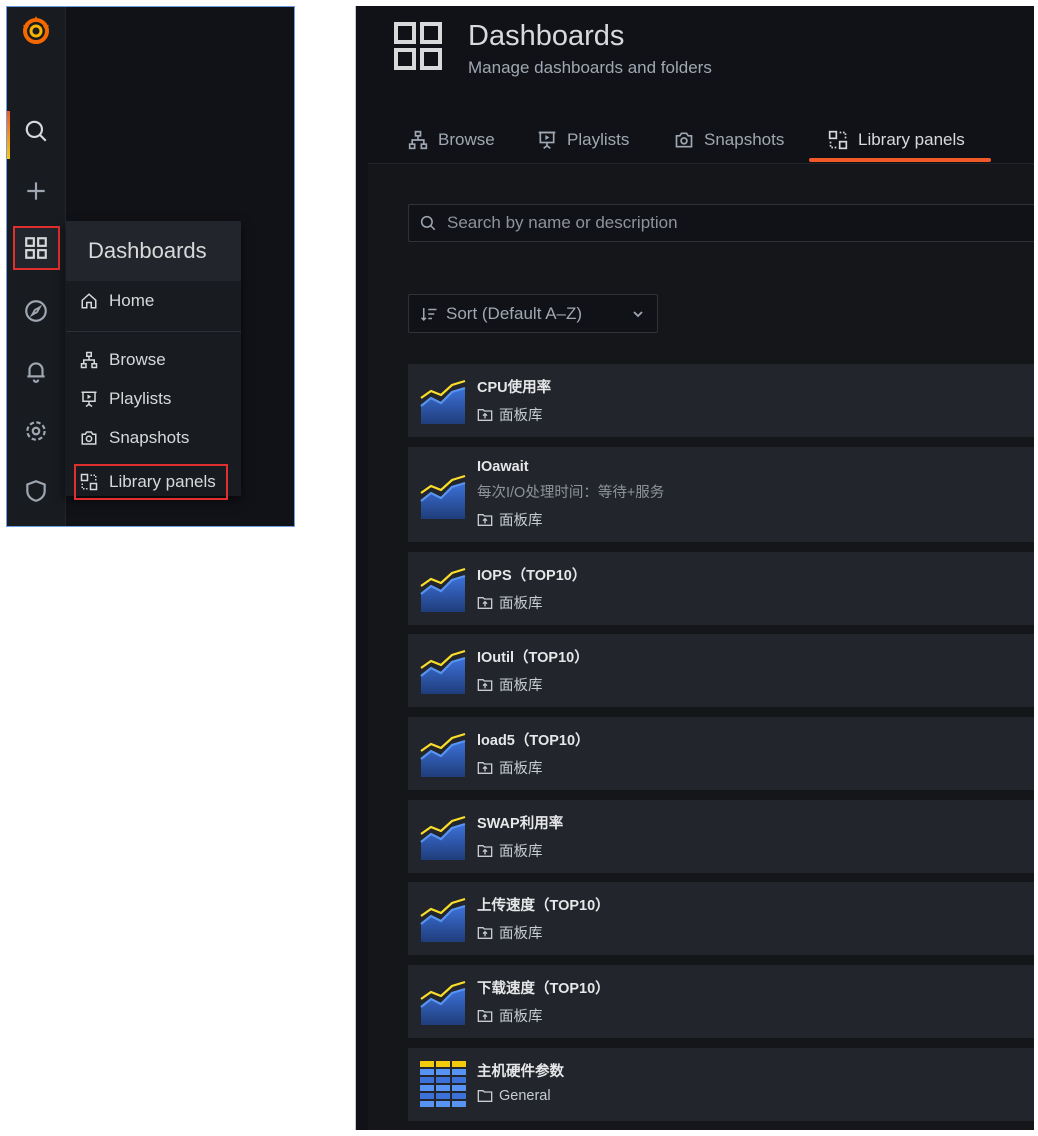 The width and height of the screenshot is (1038, 1136). What do you see at coordinates (571, 493) in the screenshot?
I see `panel-description: 每次I/O处理时间：等待+服务` at bounding box center [571, 493].